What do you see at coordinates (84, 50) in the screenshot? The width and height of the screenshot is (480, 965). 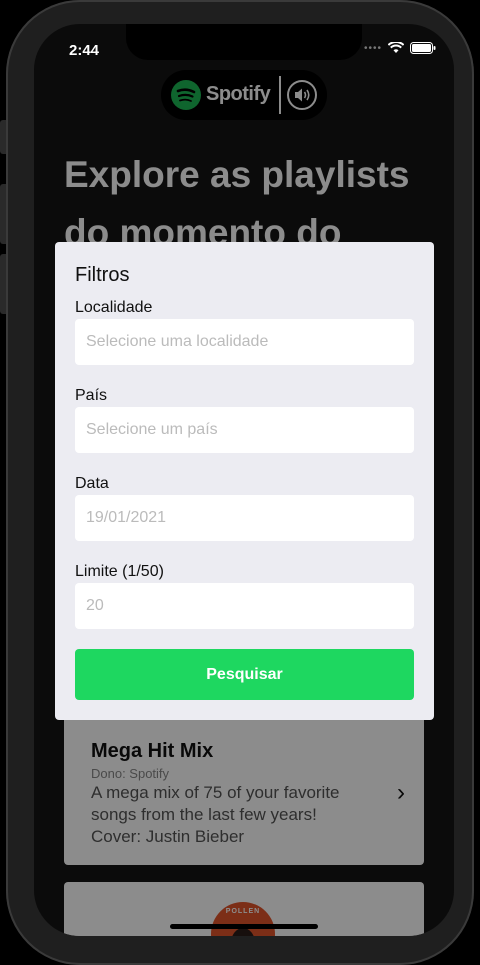 I see `status-time: 2:44` at bounding box center [84, 50].